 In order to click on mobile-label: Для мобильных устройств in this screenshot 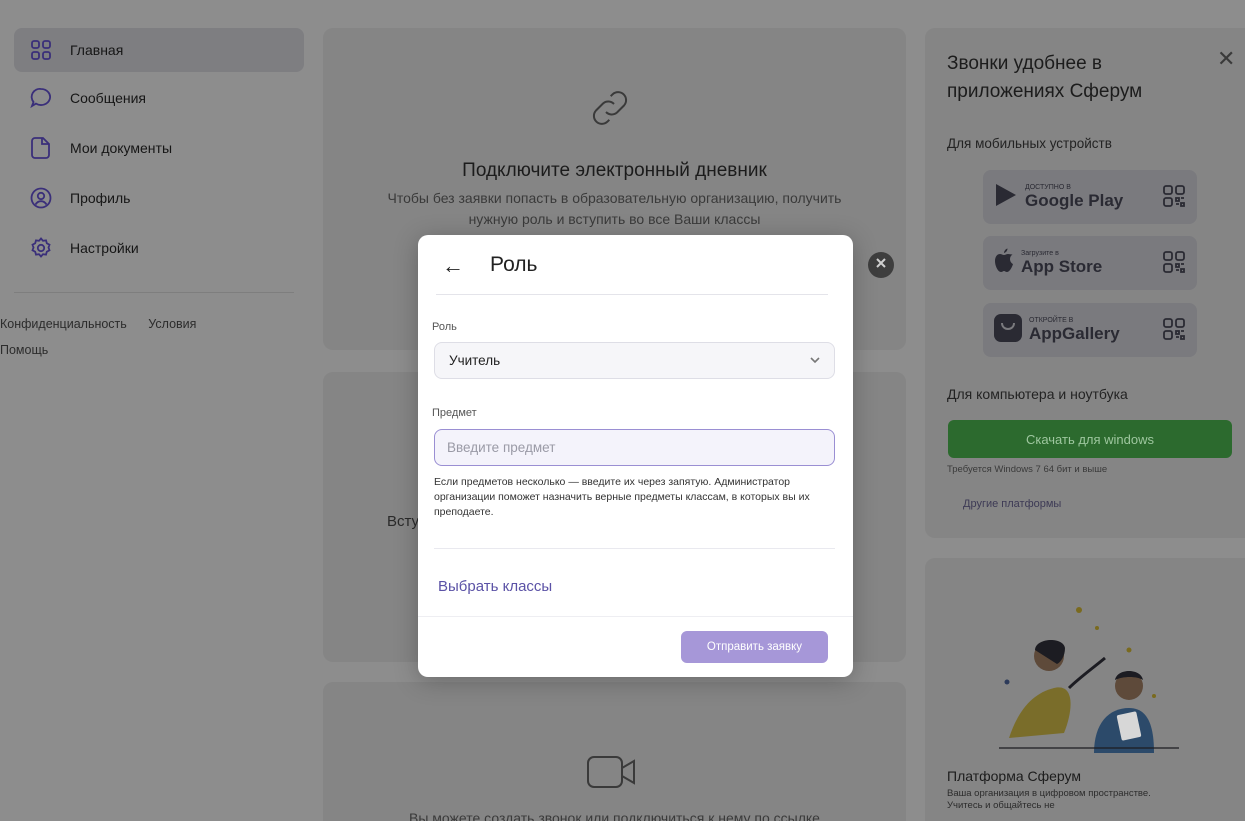, I will do `click(1029, 143)`.